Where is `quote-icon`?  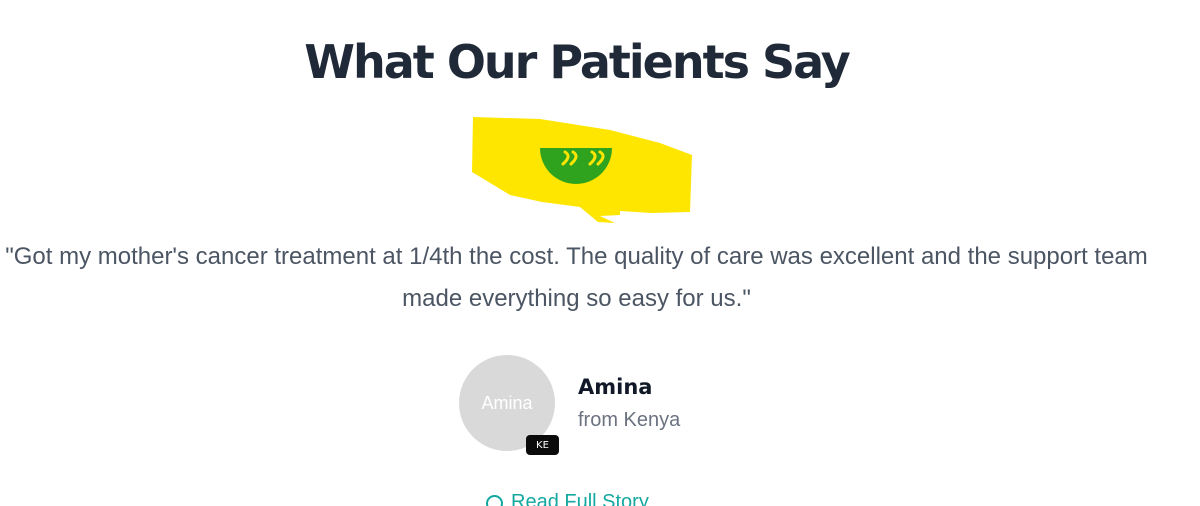 quote-icon is located at coordinates (582, 170).